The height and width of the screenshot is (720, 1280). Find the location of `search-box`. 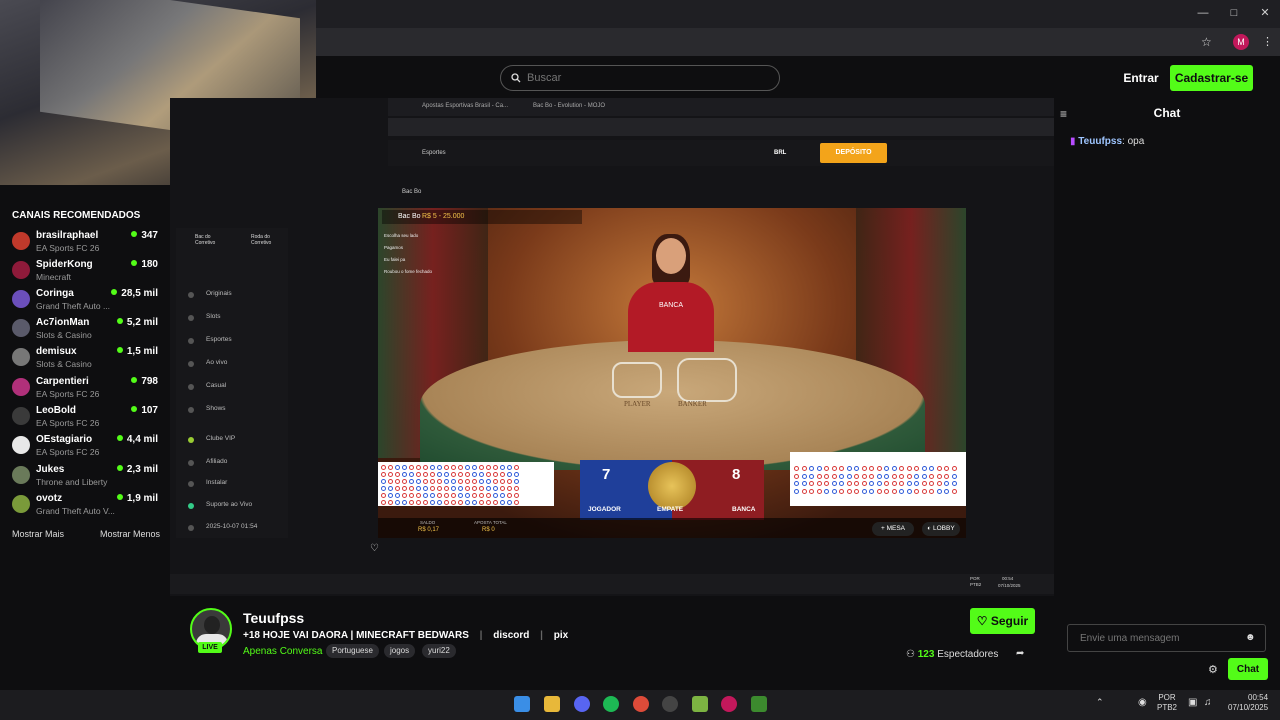

search-box is located at coordinates (640, 78).